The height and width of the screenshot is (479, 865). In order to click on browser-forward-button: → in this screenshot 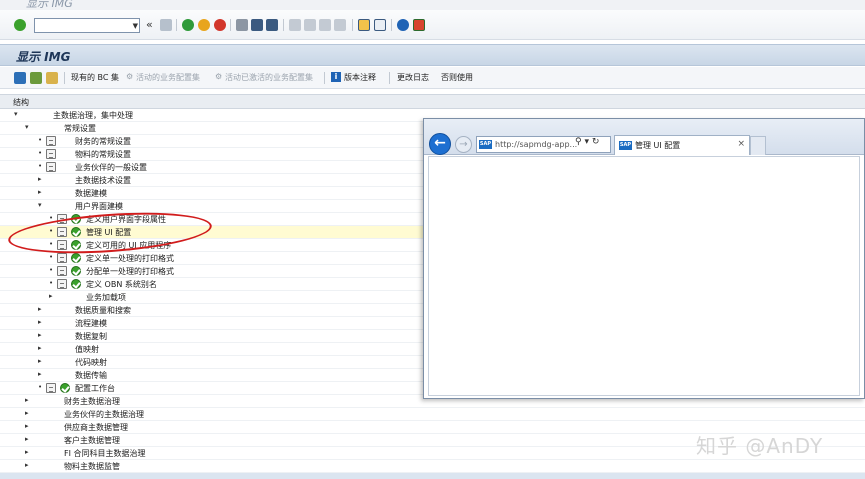, I will do `click(463, 144)`.